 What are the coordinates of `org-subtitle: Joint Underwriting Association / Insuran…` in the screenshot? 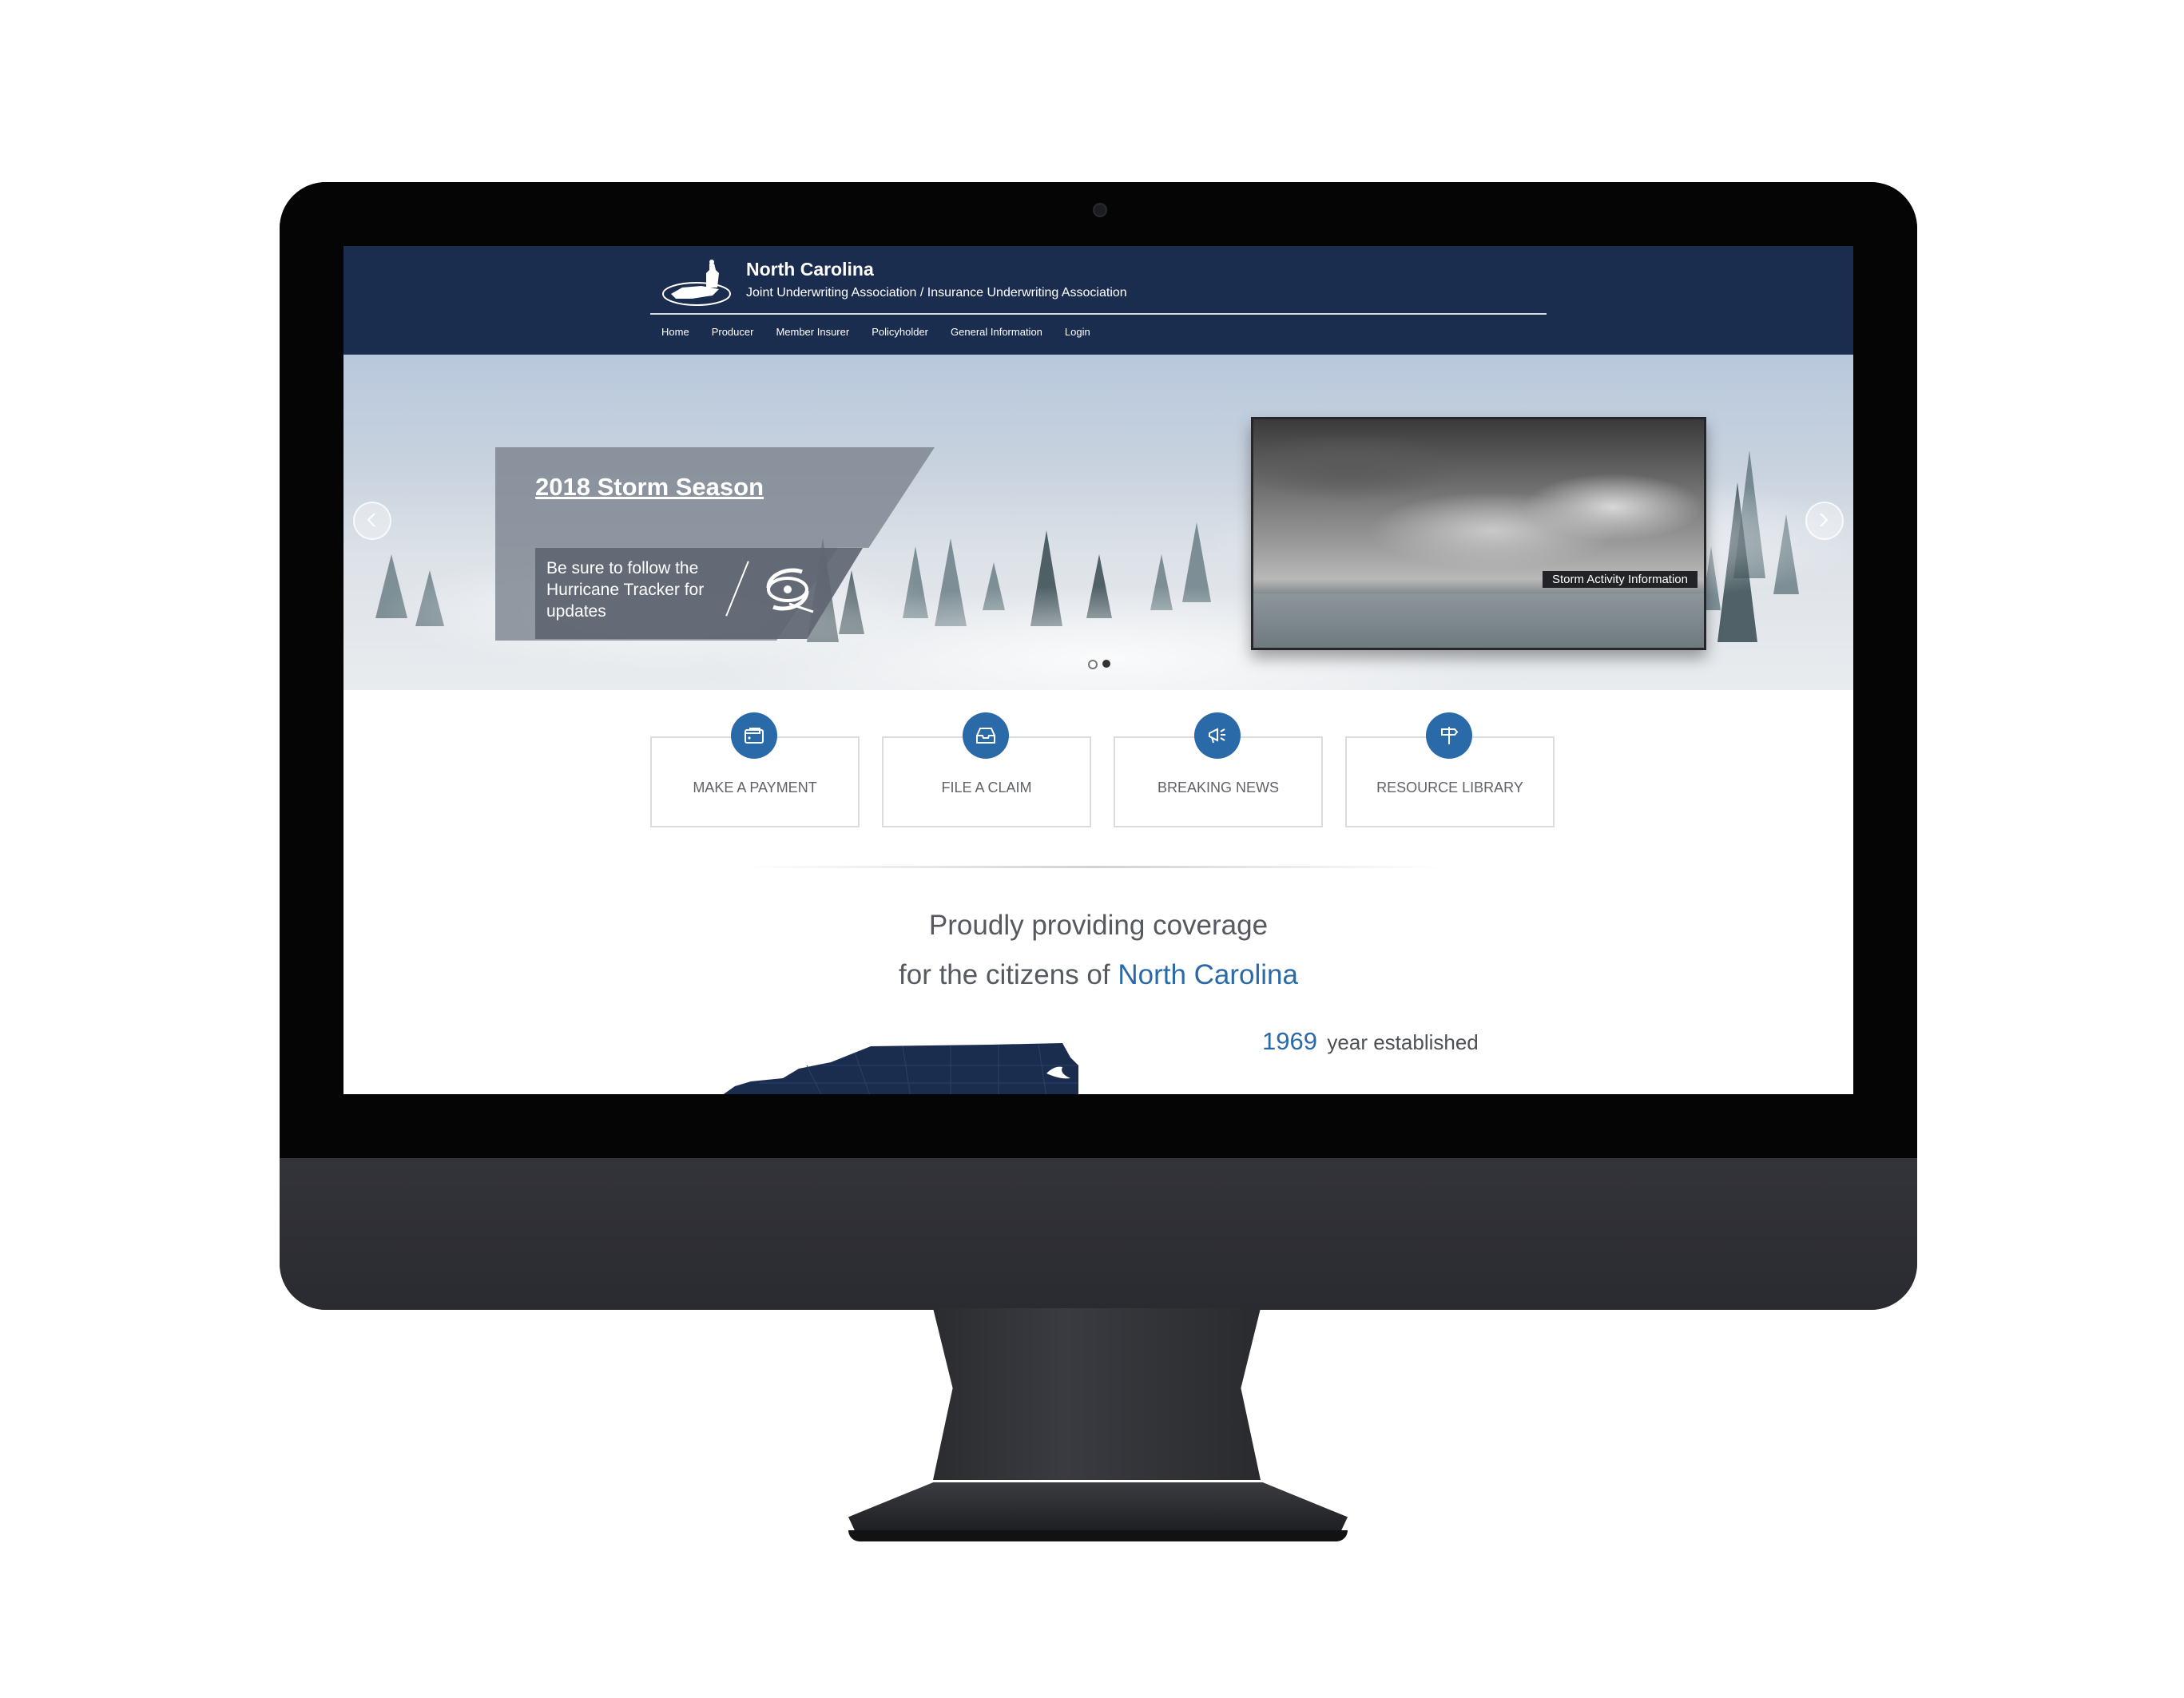 It's located at (937, 293).